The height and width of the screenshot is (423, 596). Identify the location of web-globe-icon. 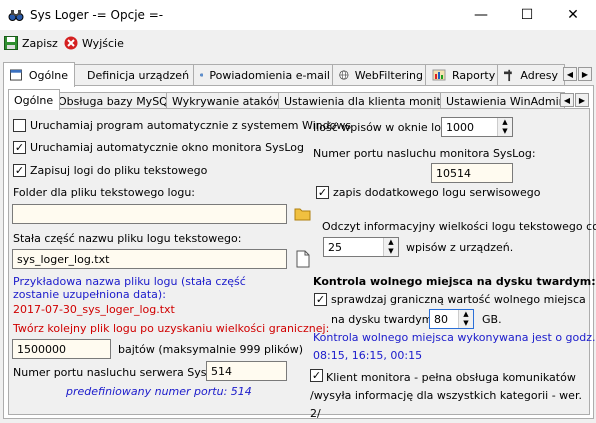
(344, 75).